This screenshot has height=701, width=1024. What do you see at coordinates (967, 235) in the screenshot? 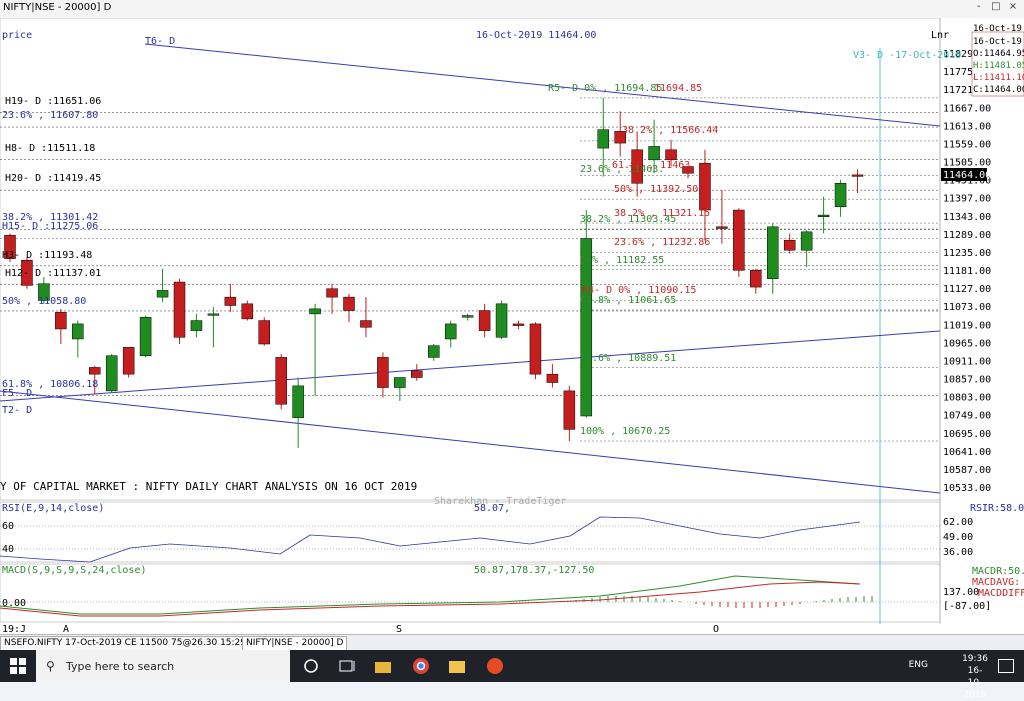
I see `price-tick: 11289.00` at bounding box center [967, 235].